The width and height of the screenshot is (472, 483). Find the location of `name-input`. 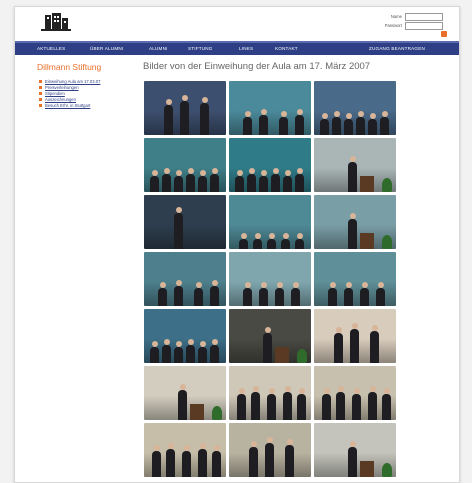

name-input is located at coordinates (424, 16).